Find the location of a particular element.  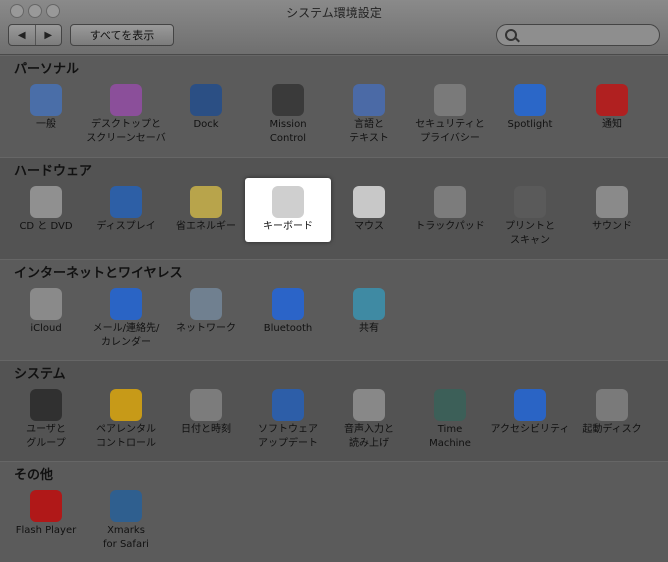

pref-item-dictation-speech: 音声入力と 読み上げ is located at coordinates (369, 424).